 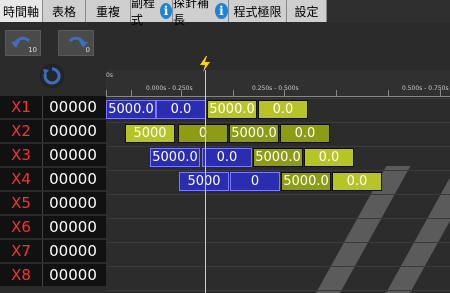 I want to click on channel-row: X7 00000, so click(x=53, y=252).